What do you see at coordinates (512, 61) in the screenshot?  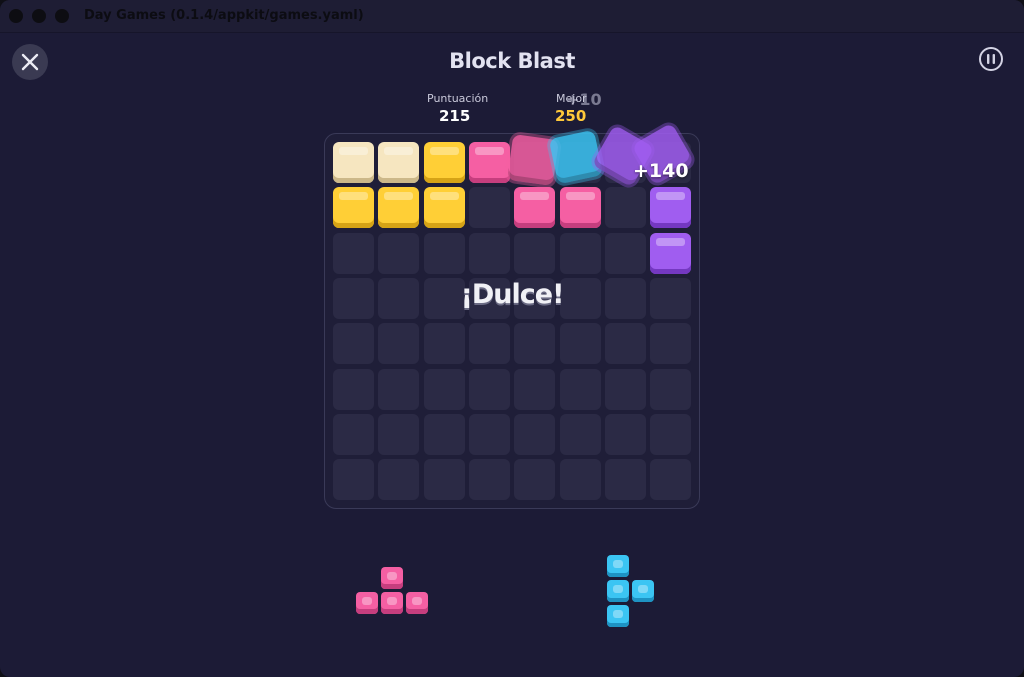 I see `game-title: Block Blast` at bounding box center [512, 61].